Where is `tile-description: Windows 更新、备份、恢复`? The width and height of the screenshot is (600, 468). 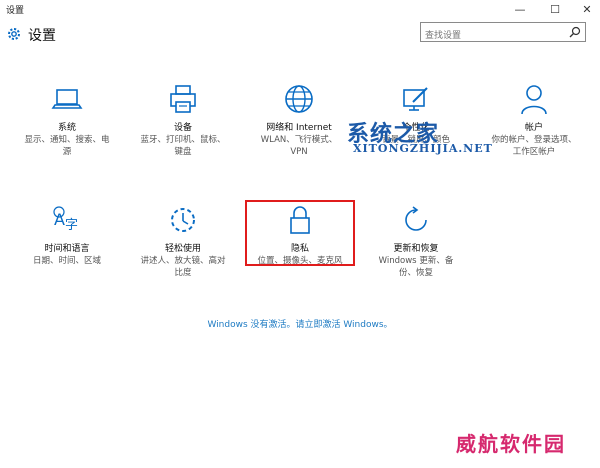
tile-description: Windows 更新、备份、恢复 is located at coordinates (416, 267).